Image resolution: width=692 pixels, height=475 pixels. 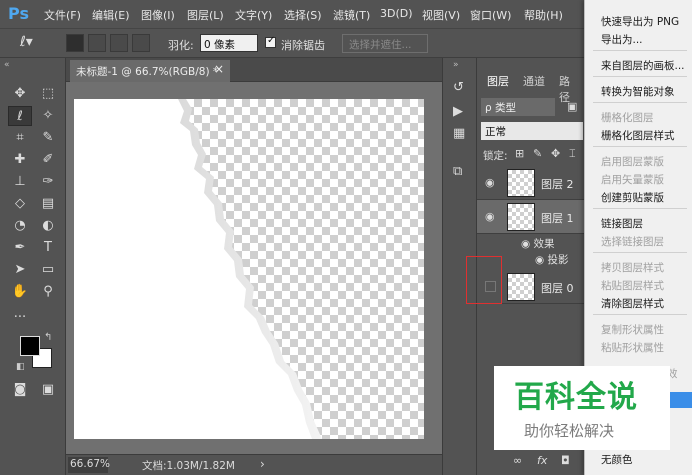 What do you see at coordinates (48, 116) in the screenshot?
I see `magic-wand-tool-icon: ✧` at bounding box center [48, 116].